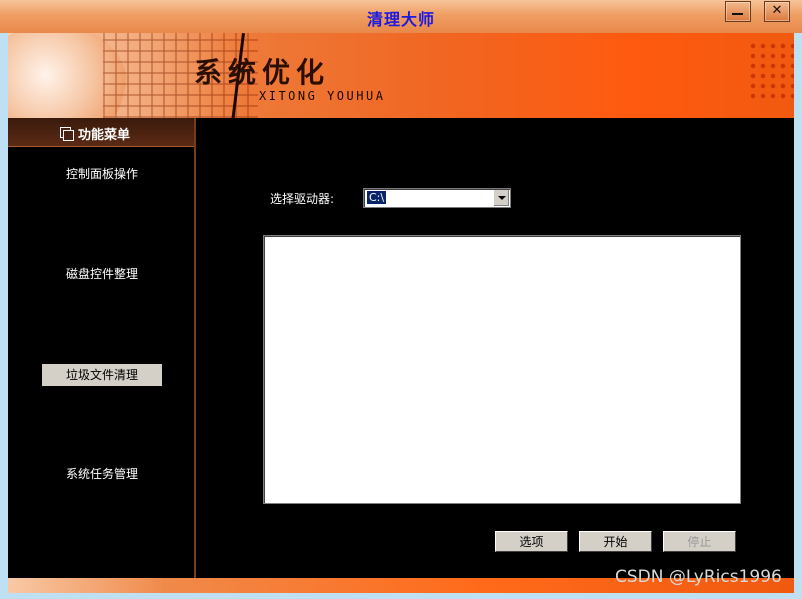  I want to click on windows-icon, so click(67, 134).